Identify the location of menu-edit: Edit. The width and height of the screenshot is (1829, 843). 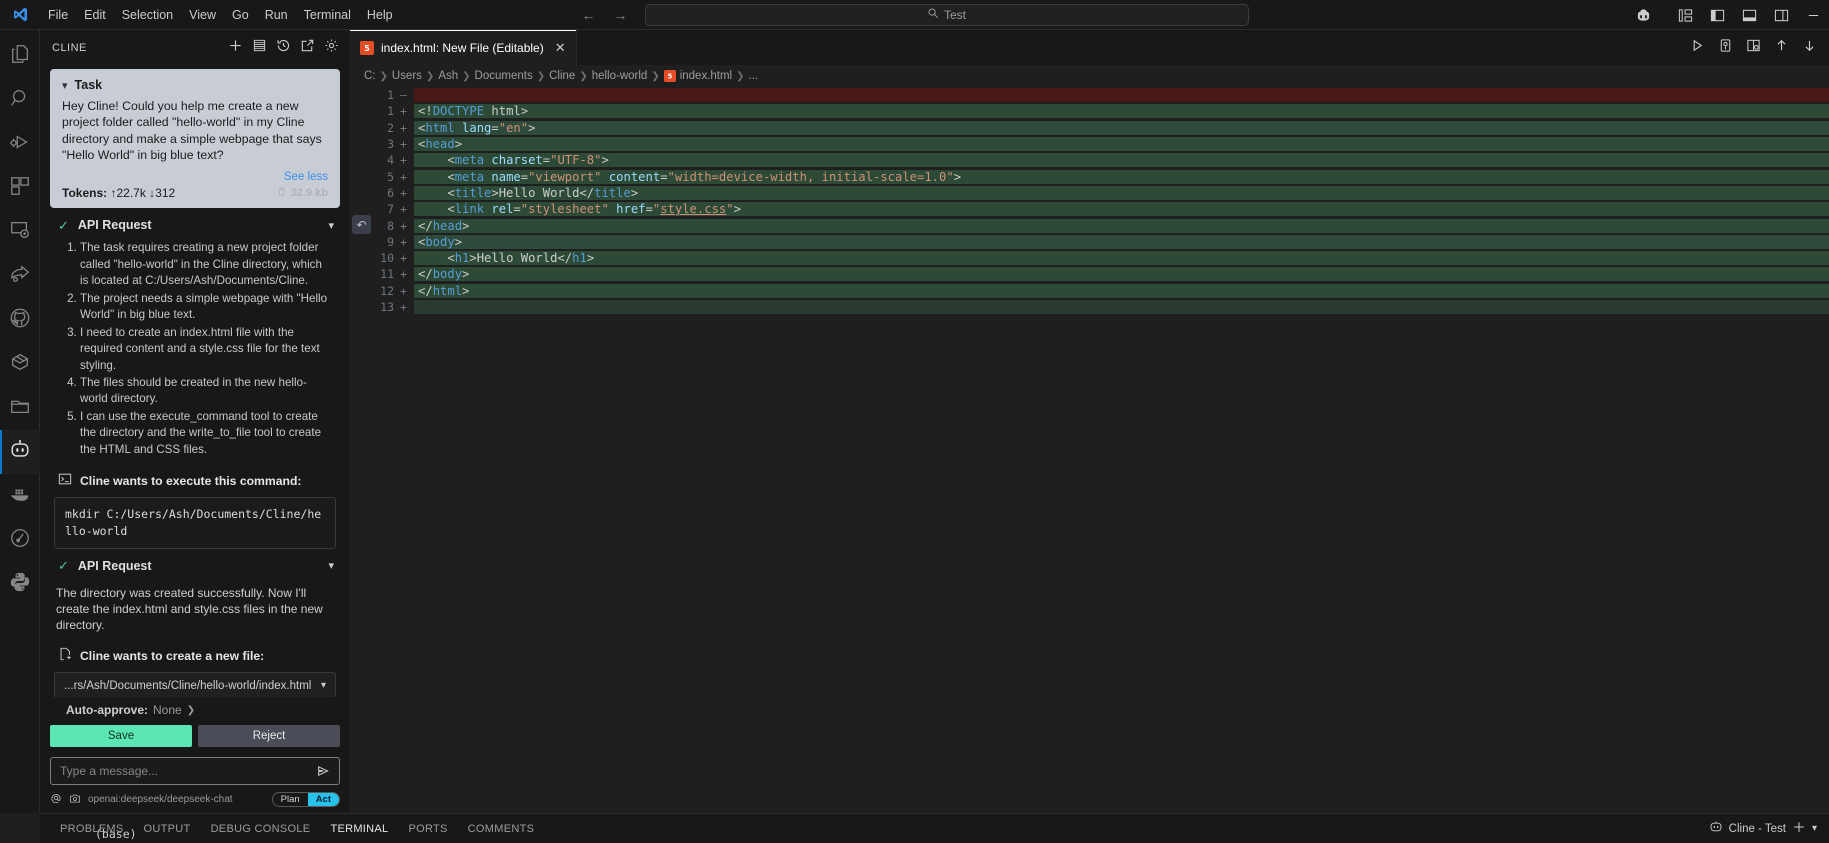
(95, 15).